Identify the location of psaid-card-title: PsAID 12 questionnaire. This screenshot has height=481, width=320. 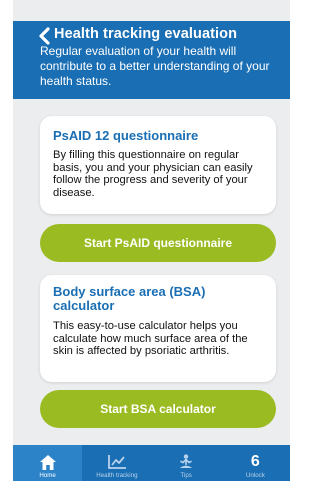
(126, 135).